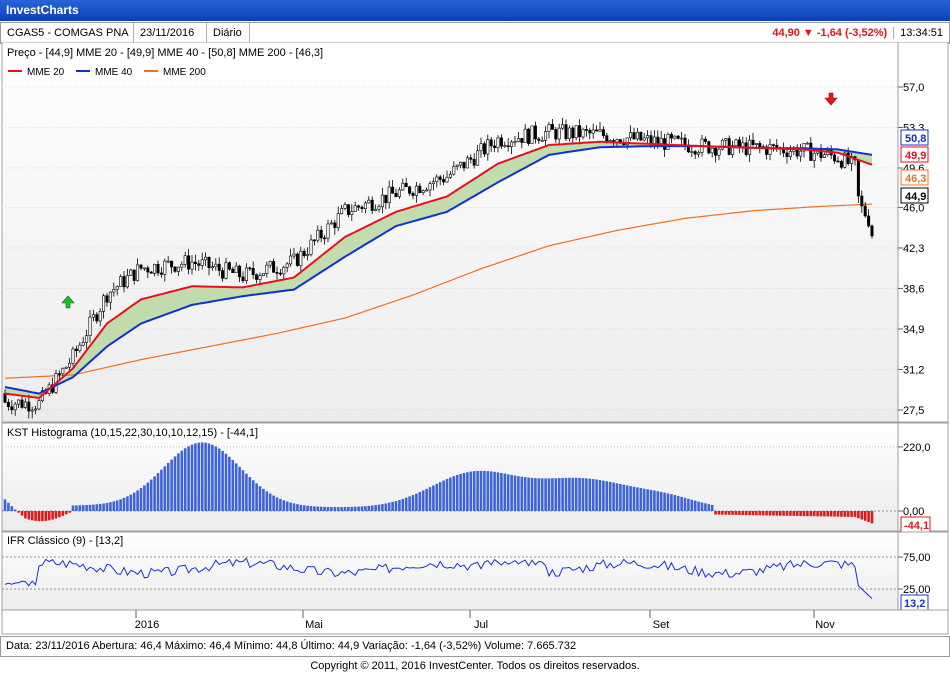  What do you see at coordinates (314, 625) in the screenshot?
I see `x-axis-label: Mai` at bounding box center [314, 625].